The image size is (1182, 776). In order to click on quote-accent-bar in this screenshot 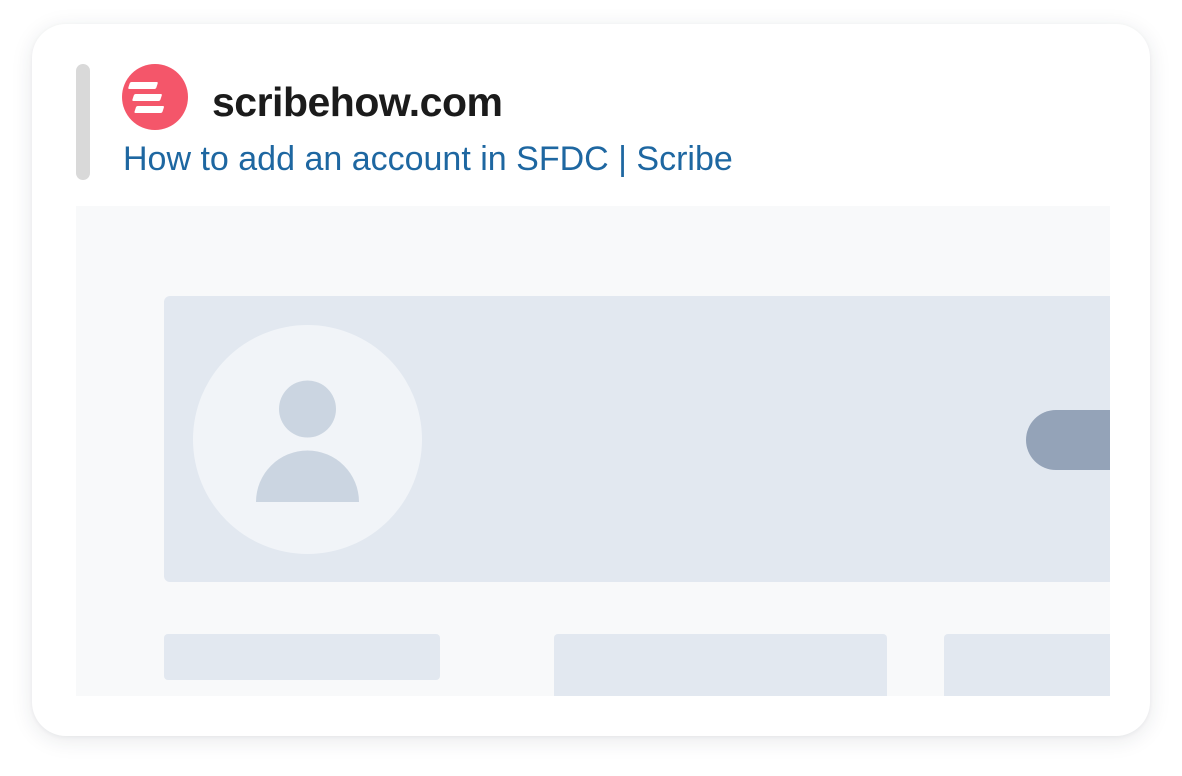, I will do `click(83, 122)`.